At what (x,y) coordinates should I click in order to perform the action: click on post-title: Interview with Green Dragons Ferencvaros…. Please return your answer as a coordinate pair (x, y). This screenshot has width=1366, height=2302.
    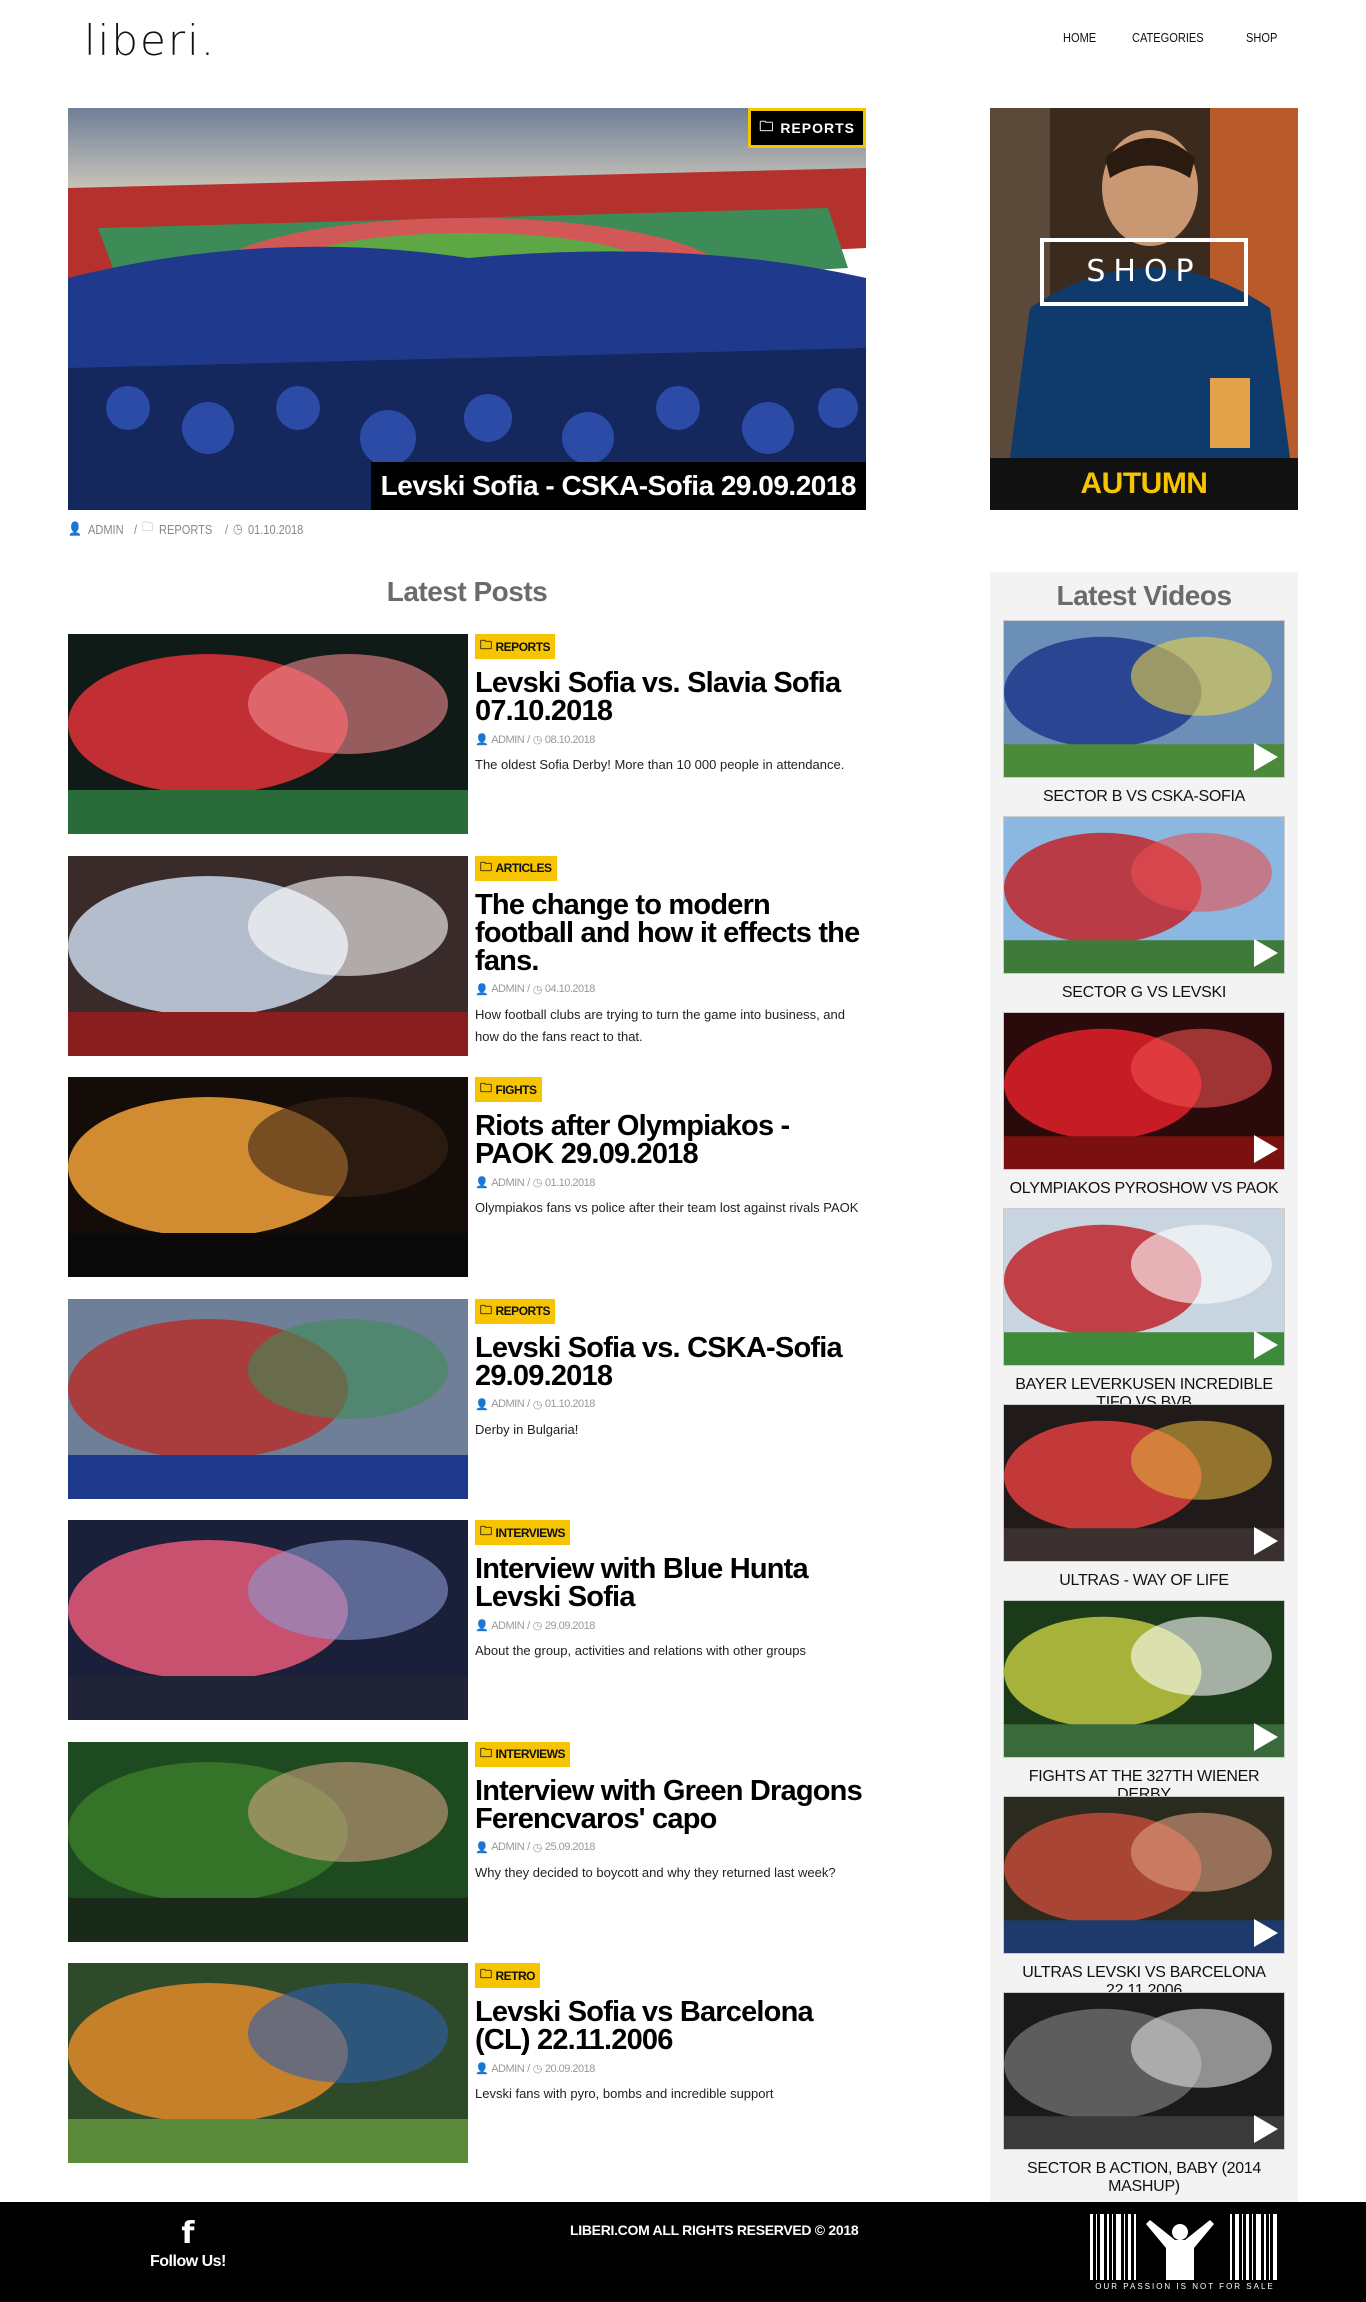
    Looking at the image, I should click on (670, 1804).